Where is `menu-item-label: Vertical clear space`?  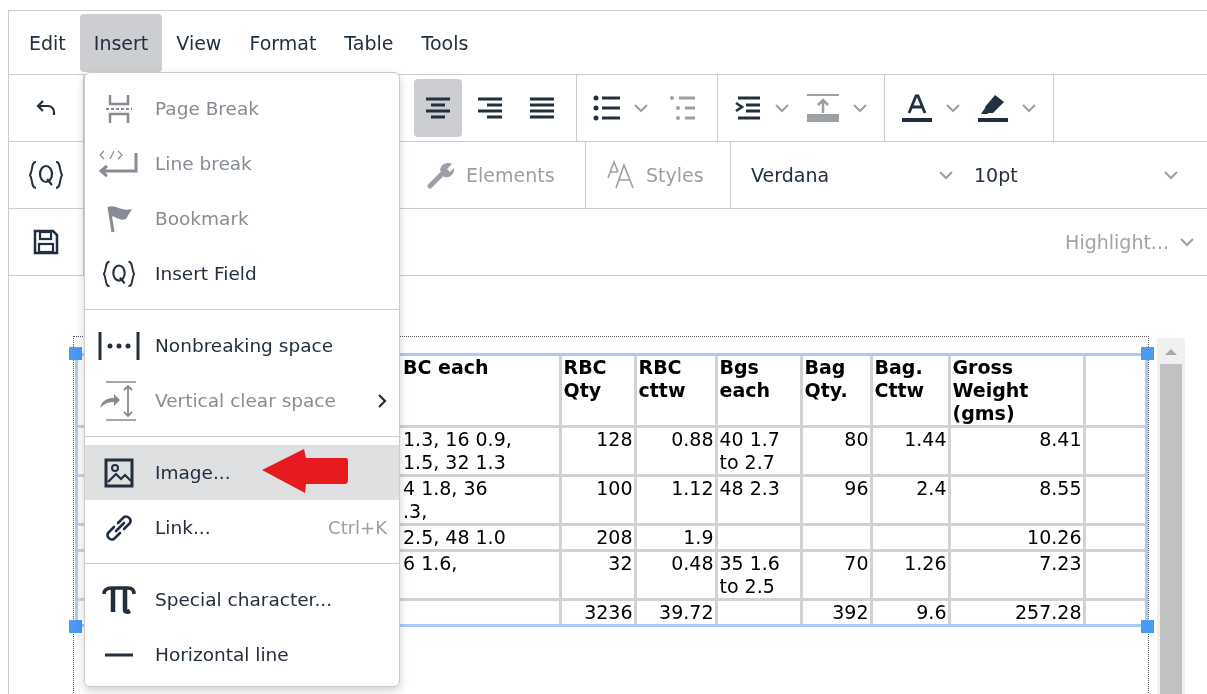
menu-item-label: Vertical clear space is located at coordinates (246, 400).